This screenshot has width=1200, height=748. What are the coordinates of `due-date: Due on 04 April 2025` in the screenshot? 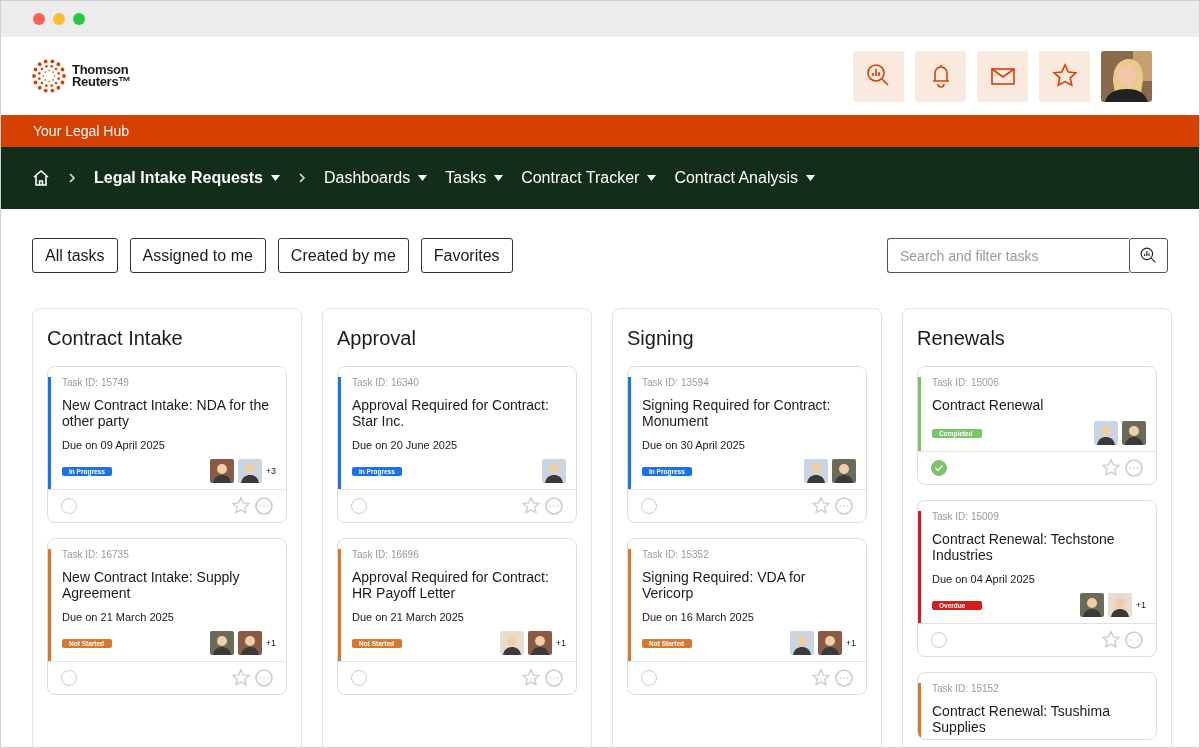 It's located at (984, 579).